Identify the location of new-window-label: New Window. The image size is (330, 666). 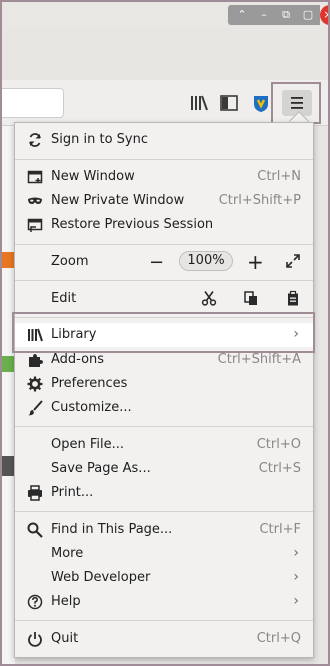
(93, 176).